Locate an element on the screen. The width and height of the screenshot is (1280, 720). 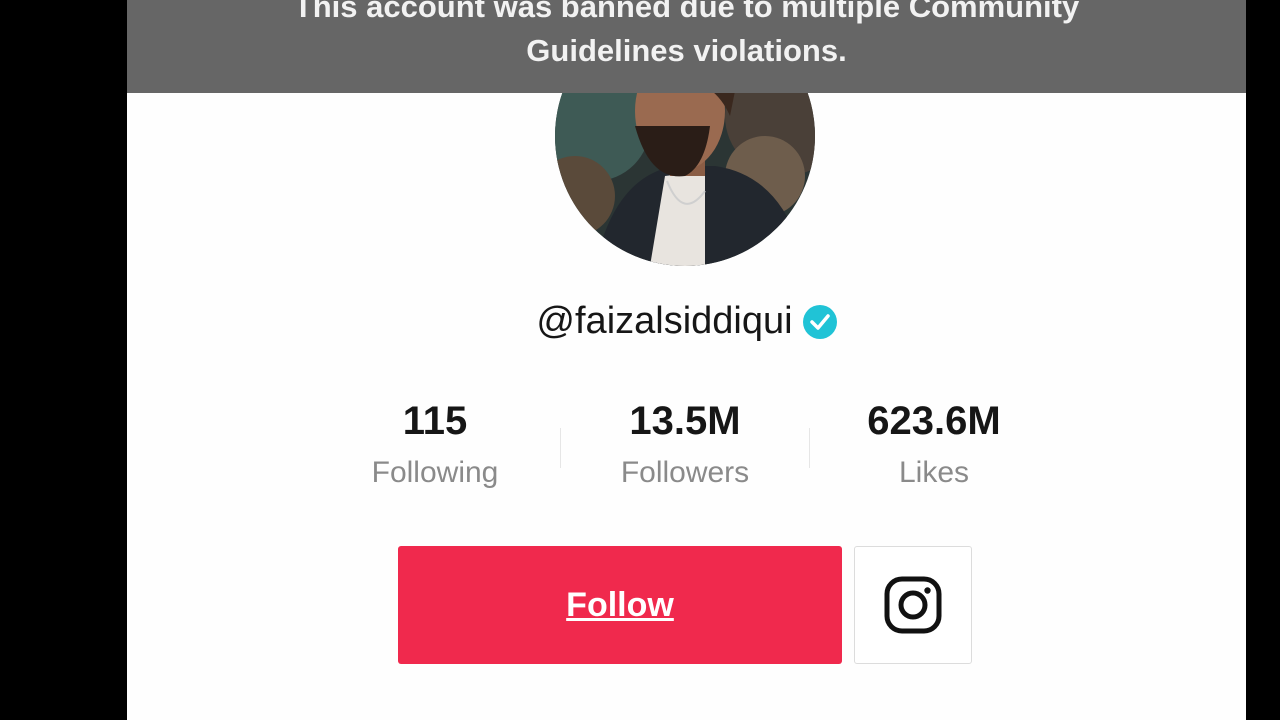
instagram-icon is located at coordinates (913, 605).